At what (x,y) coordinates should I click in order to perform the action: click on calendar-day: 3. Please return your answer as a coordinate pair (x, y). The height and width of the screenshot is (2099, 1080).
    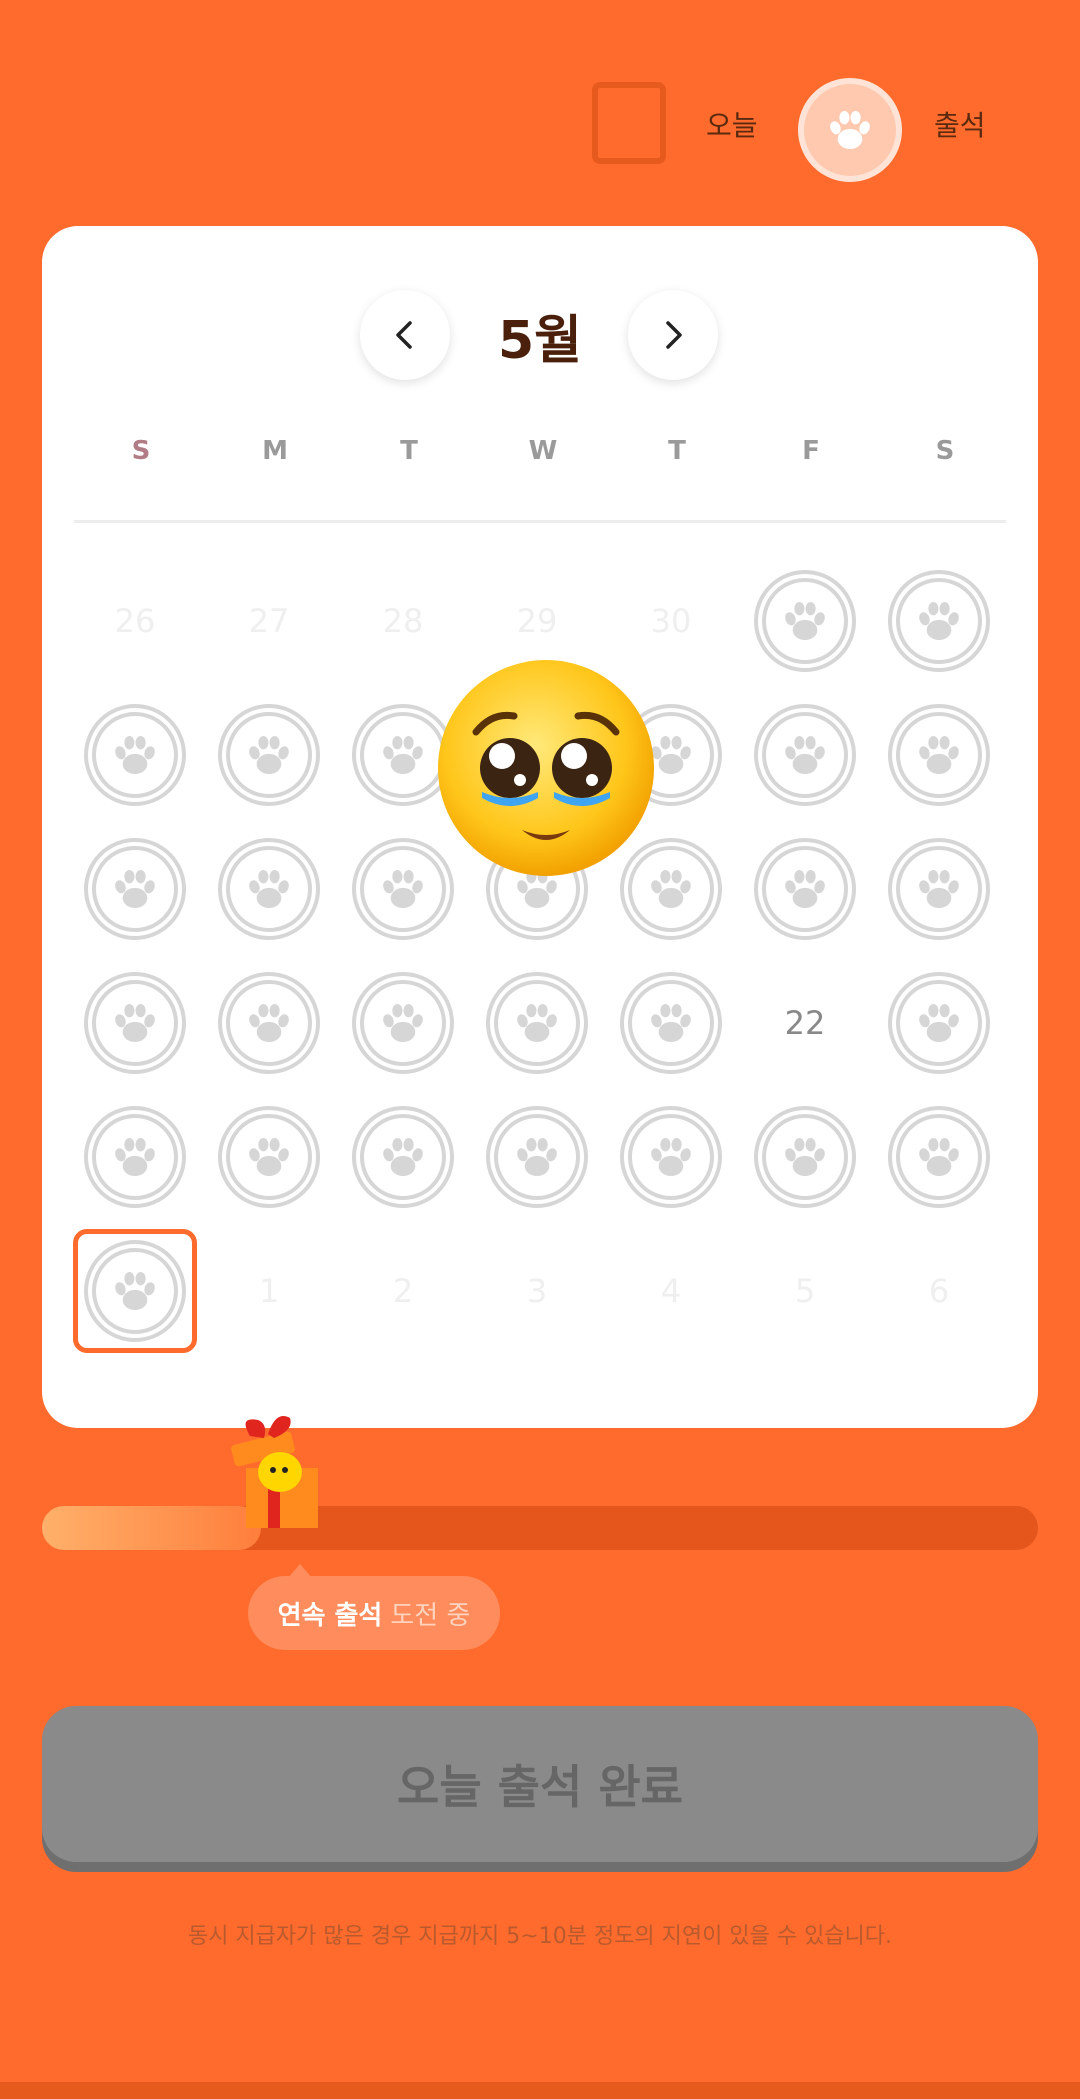
    Looking at the image, I should click on (537, 1291).